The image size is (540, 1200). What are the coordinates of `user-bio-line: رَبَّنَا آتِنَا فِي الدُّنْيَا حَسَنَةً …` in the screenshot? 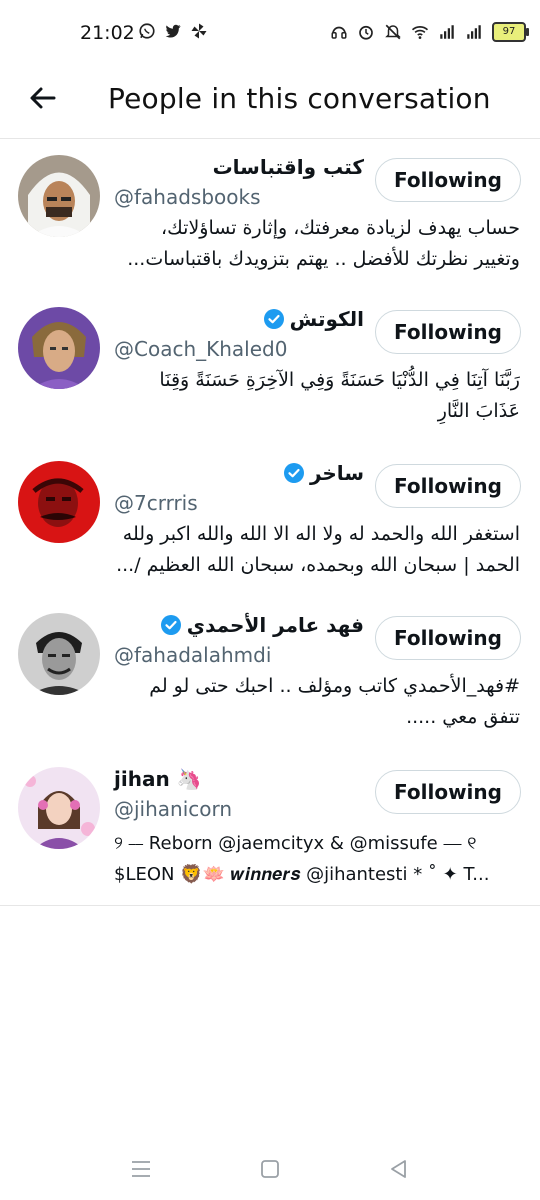 It's located at (339, 380).